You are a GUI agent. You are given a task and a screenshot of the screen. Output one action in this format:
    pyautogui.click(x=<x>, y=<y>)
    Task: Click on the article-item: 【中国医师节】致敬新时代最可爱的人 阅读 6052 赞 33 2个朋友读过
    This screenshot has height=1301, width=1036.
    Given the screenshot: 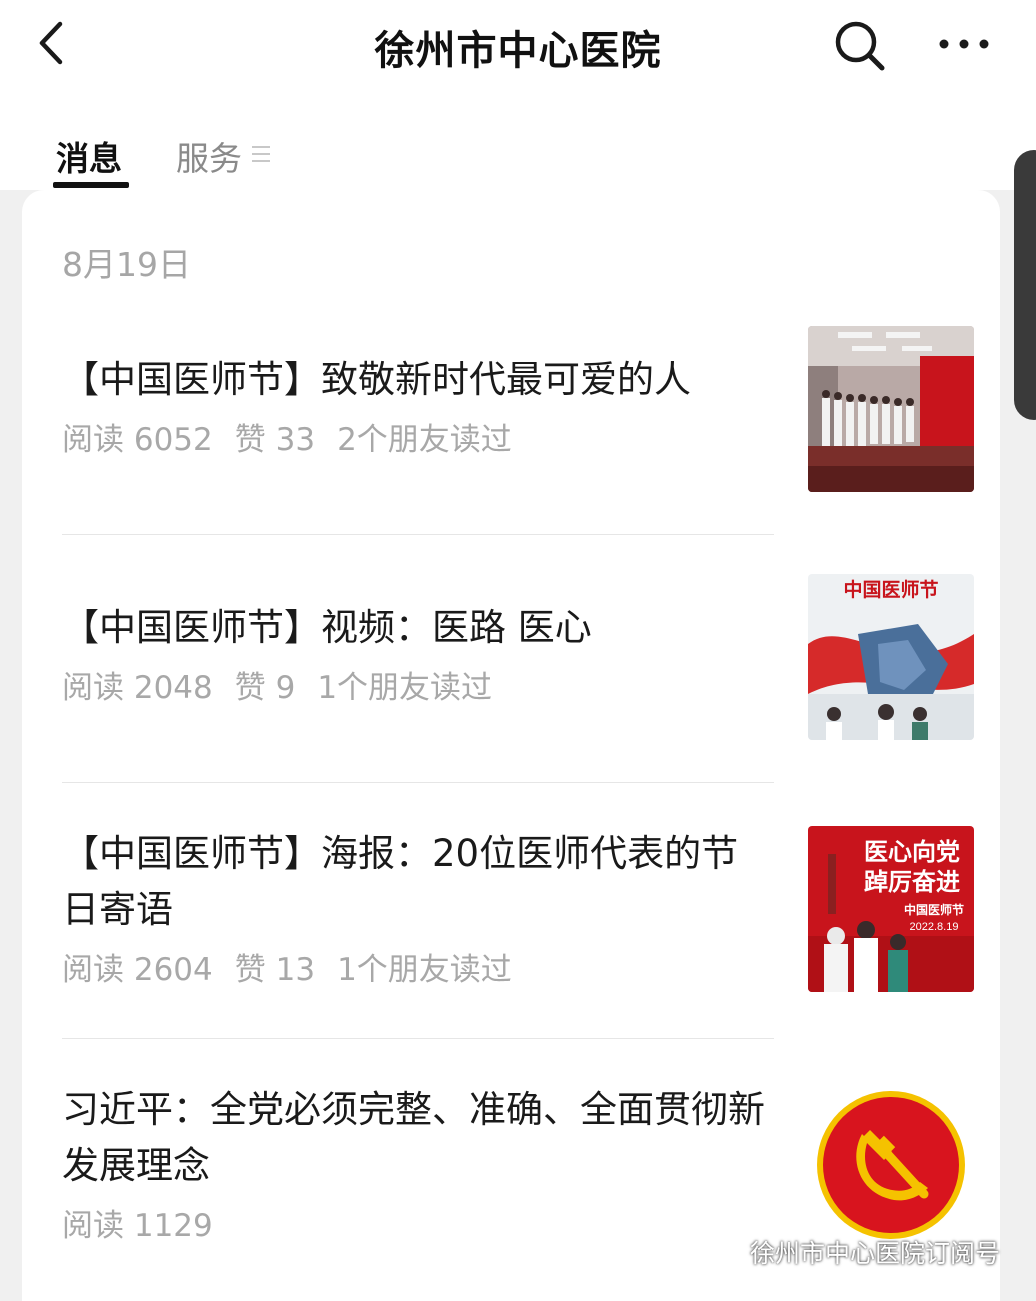 What is the action you would take?
    pyautogui.click(x=418, y=405)
    